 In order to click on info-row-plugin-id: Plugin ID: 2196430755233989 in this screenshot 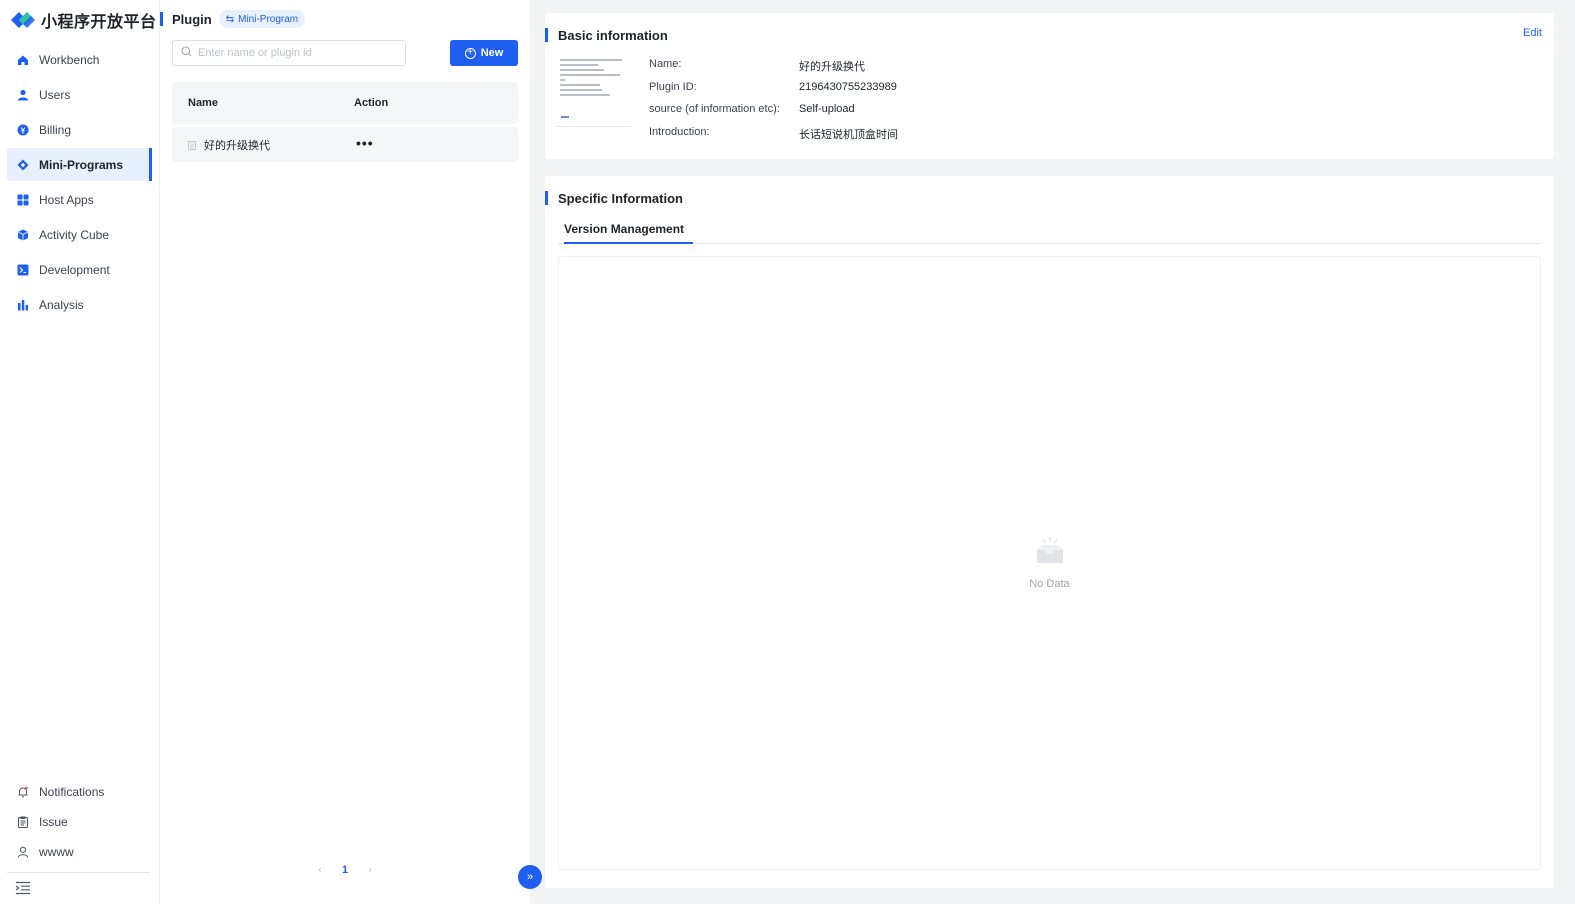, I will do `click(773, 87)`.